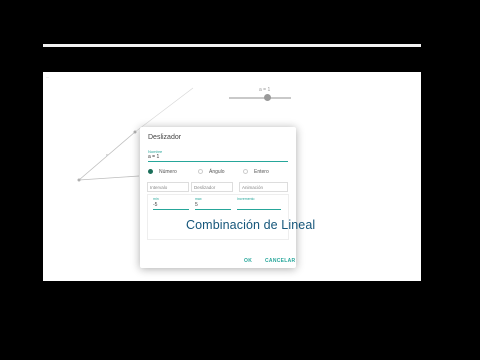 This screenshot has height=360, width=480. I want to click on tab-slider: Deslizador, so click(212, 187).